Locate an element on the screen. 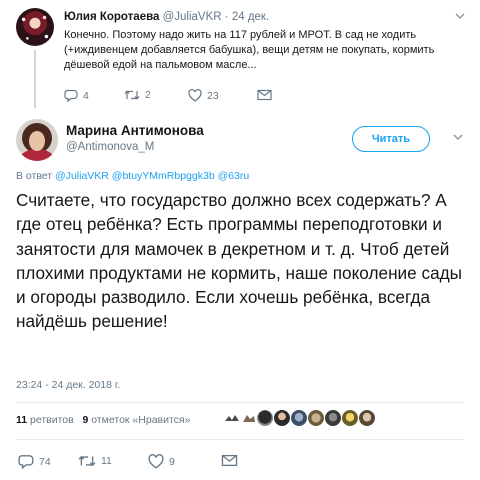 This screenshot has width=480, height=480. retweet-button: 11 is located at coordinates (95, 461).